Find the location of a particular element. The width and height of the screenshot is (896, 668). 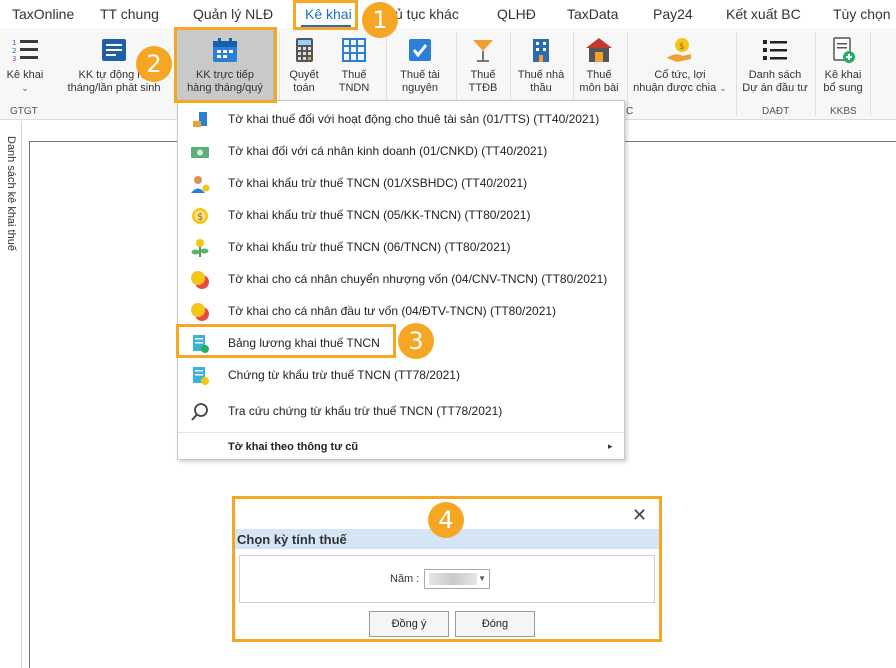

thue-nha-thau-label-1: Thuế nhà is located at coordinates (541, 75).